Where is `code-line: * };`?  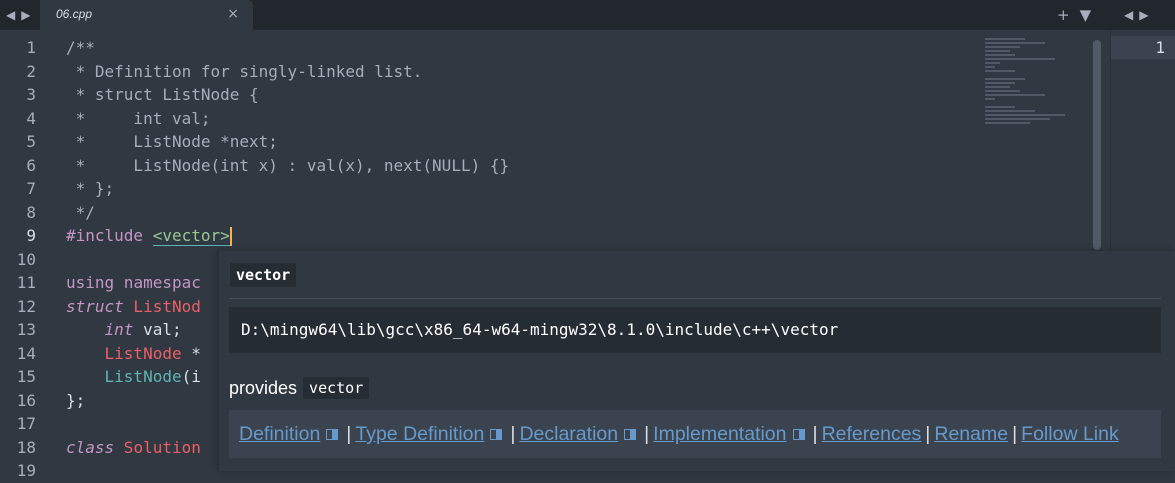
code-line: * }; is located at coordinates (581, 189).